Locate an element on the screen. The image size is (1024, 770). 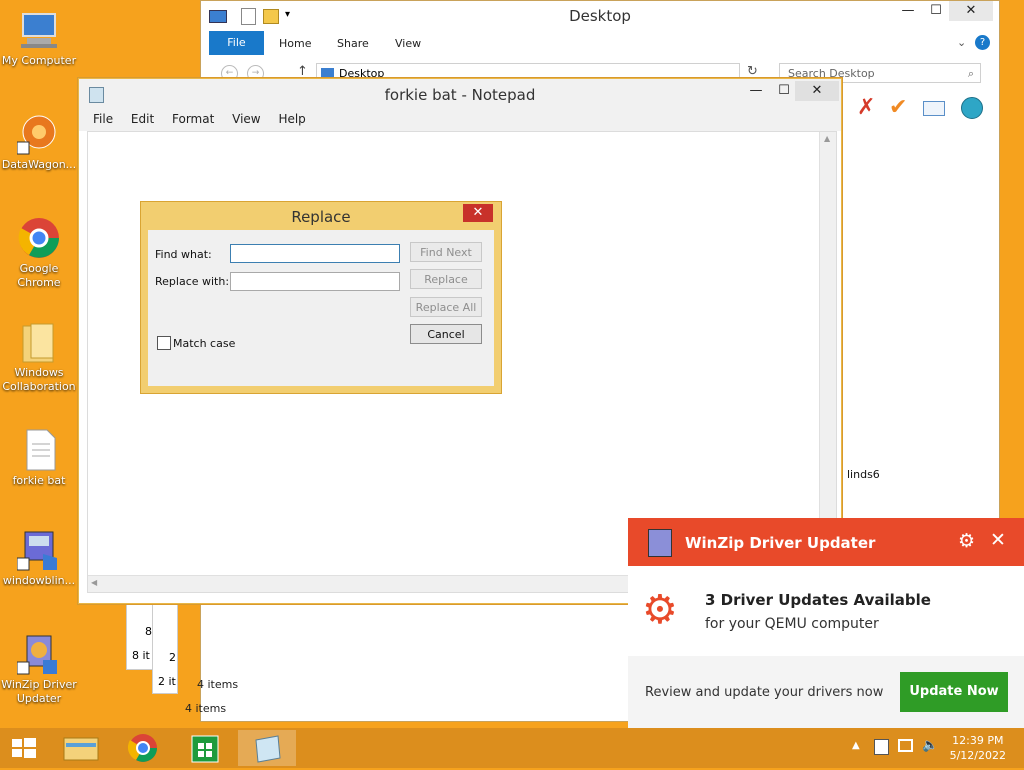
up-icon: ↑ is located at coordinates (302, 71).